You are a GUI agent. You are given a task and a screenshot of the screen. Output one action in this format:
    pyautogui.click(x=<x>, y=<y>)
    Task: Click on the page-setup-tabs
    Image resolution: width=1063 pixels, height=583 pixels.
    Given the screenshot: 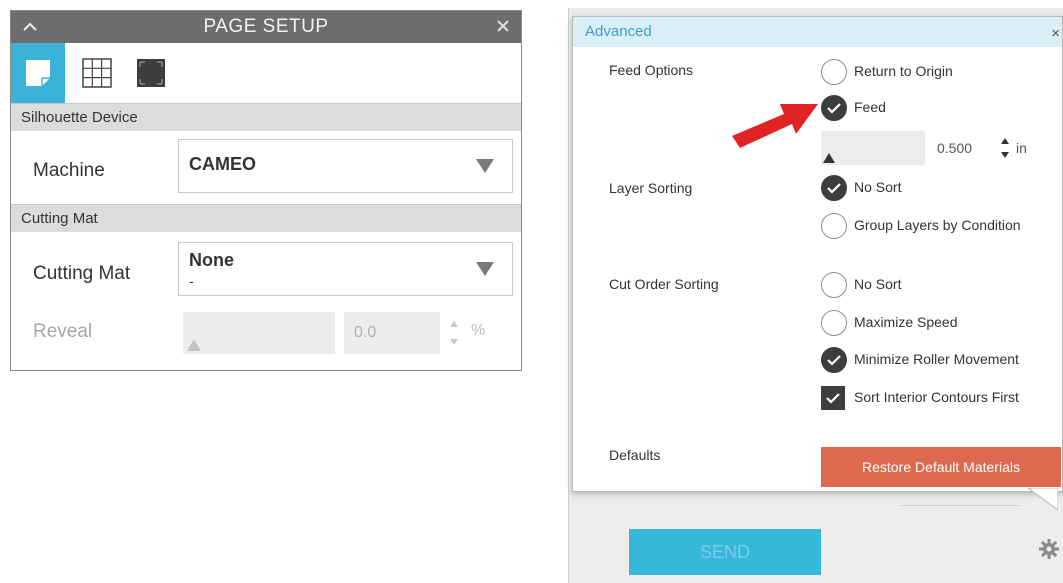 What is the action you would take?
    pyautogui.click(x=266, y=73)
    